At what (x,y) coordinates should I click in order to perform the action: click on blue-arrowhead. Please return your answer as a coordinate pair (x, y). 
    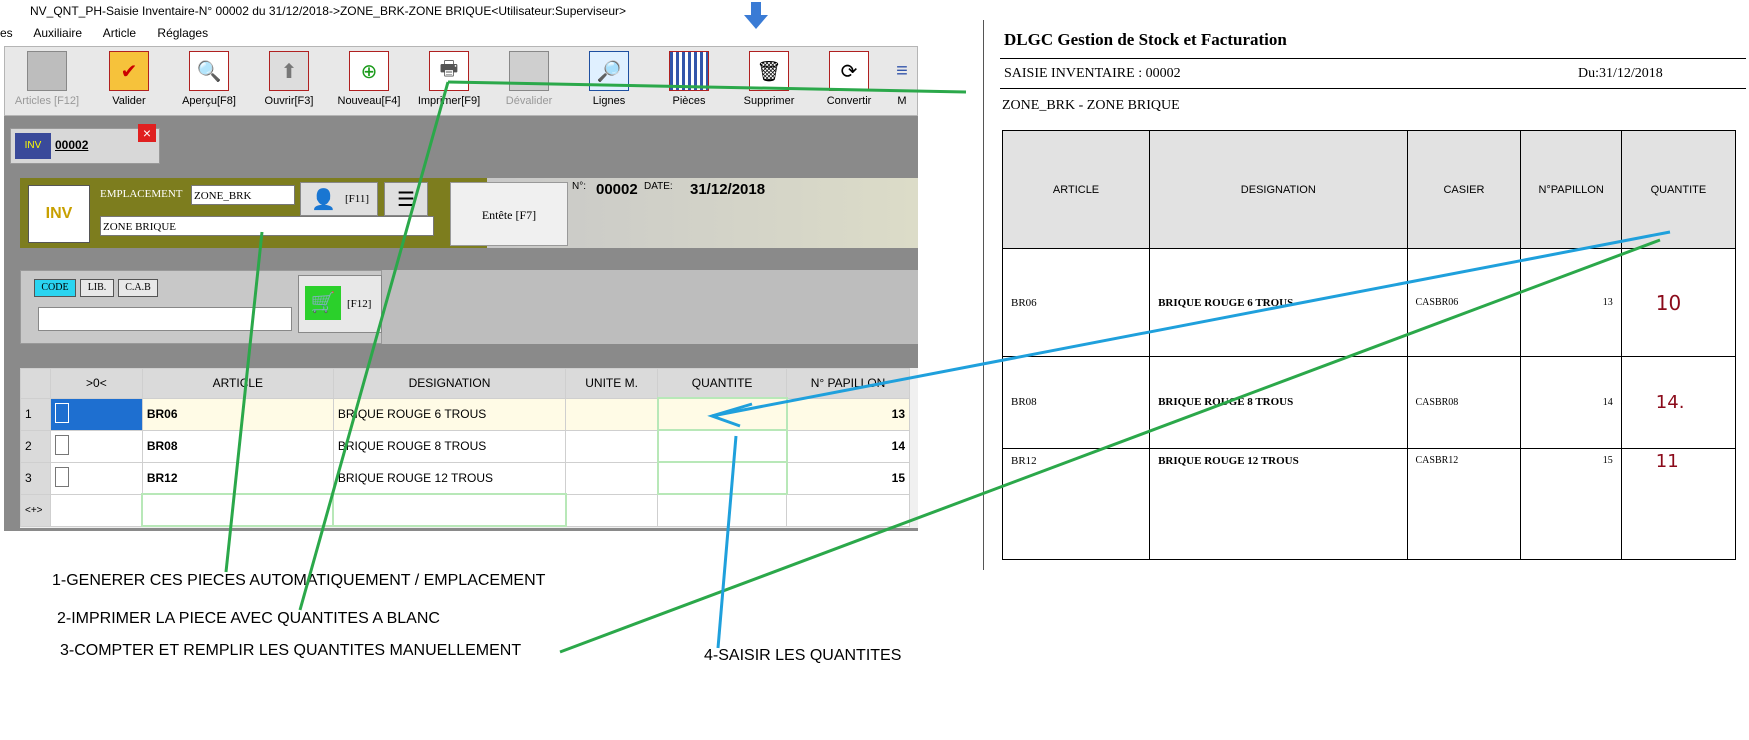
    Looking at the image, I should click on (730, 415).